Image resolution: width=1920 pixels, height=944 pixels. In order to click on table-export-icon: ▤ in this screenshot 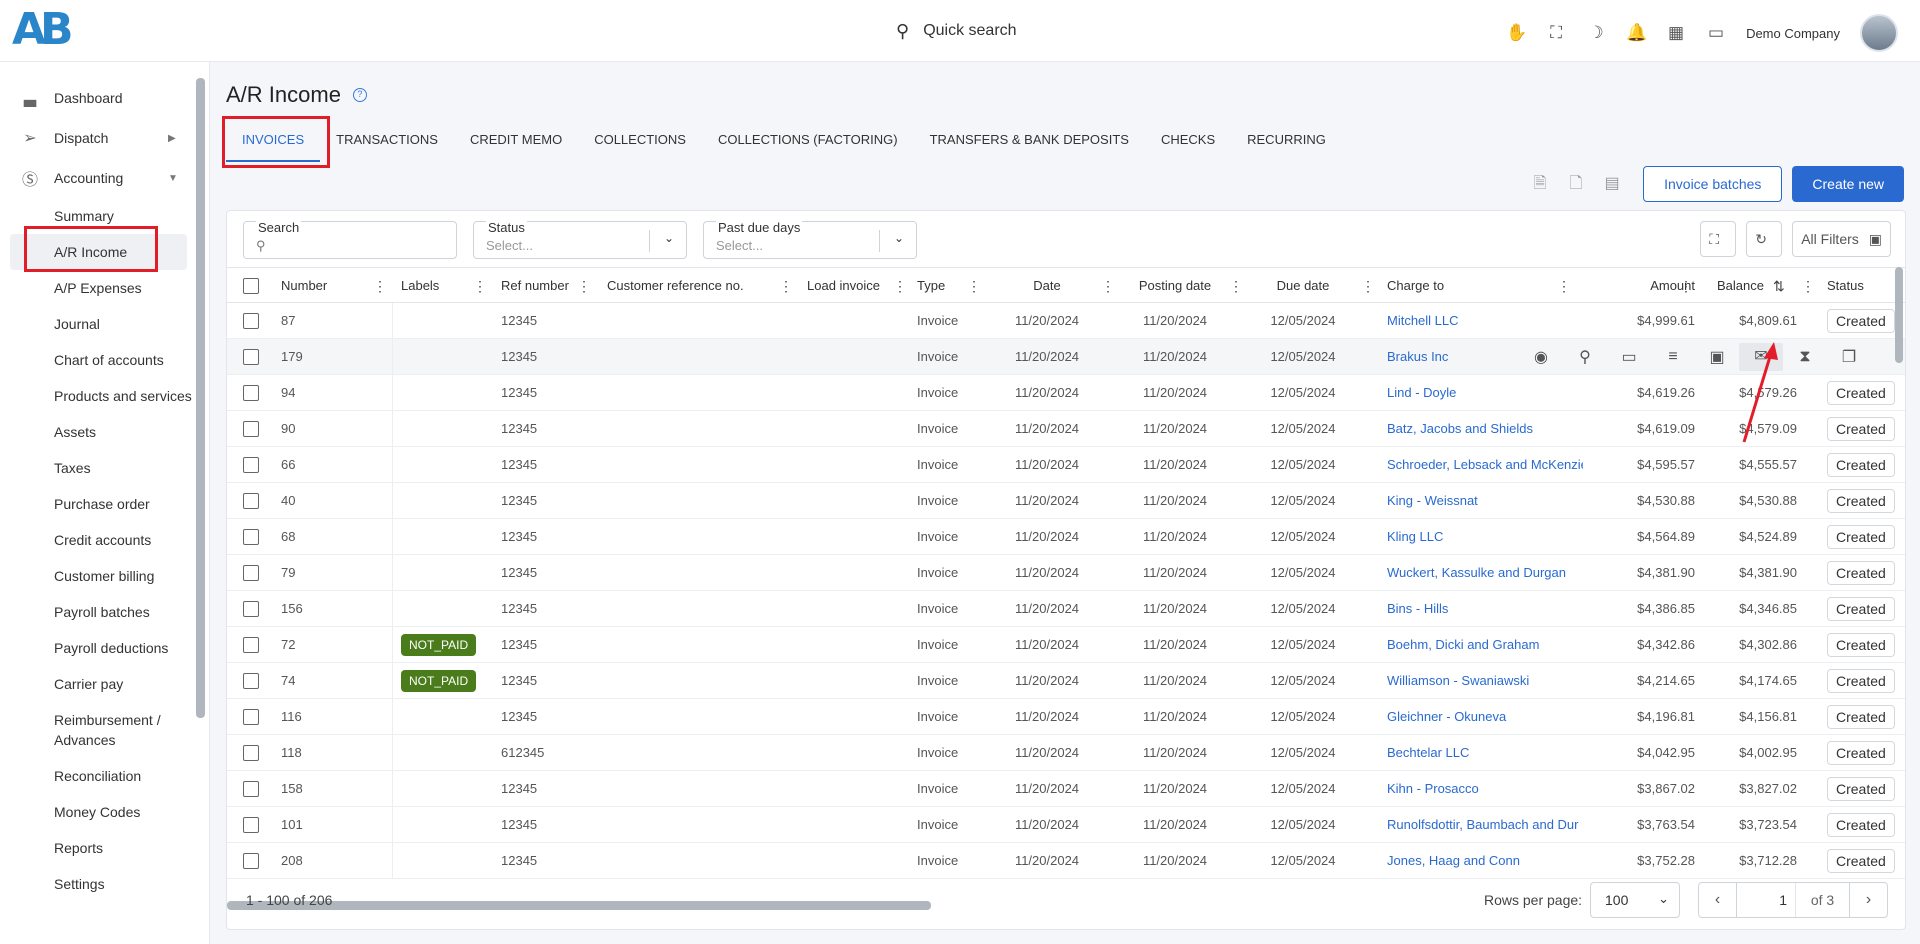, I will do `click(1612, 184)`.